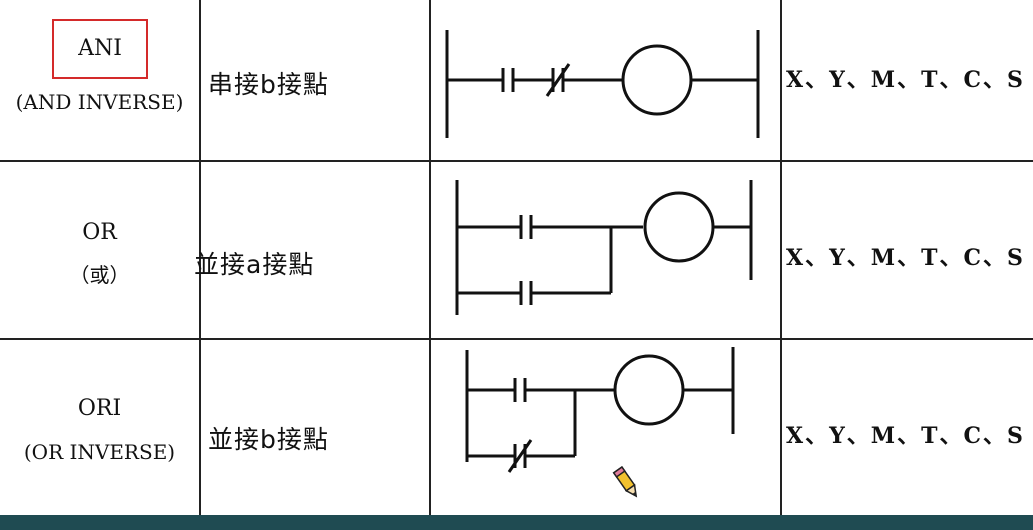 The width and height of the screenshot is (1033, 530). I want to click on taskbar, so click(516, 522).